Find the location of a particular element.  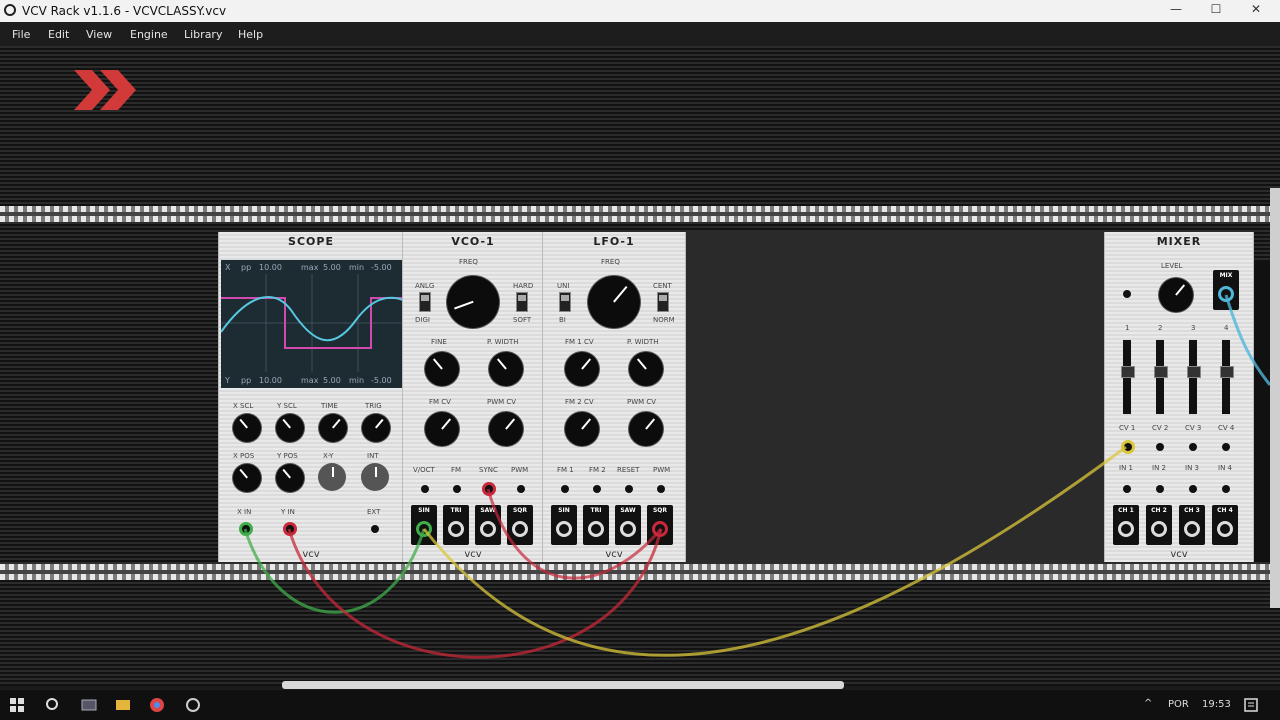

minimize-button: — is located at coordinates (1176, 9).